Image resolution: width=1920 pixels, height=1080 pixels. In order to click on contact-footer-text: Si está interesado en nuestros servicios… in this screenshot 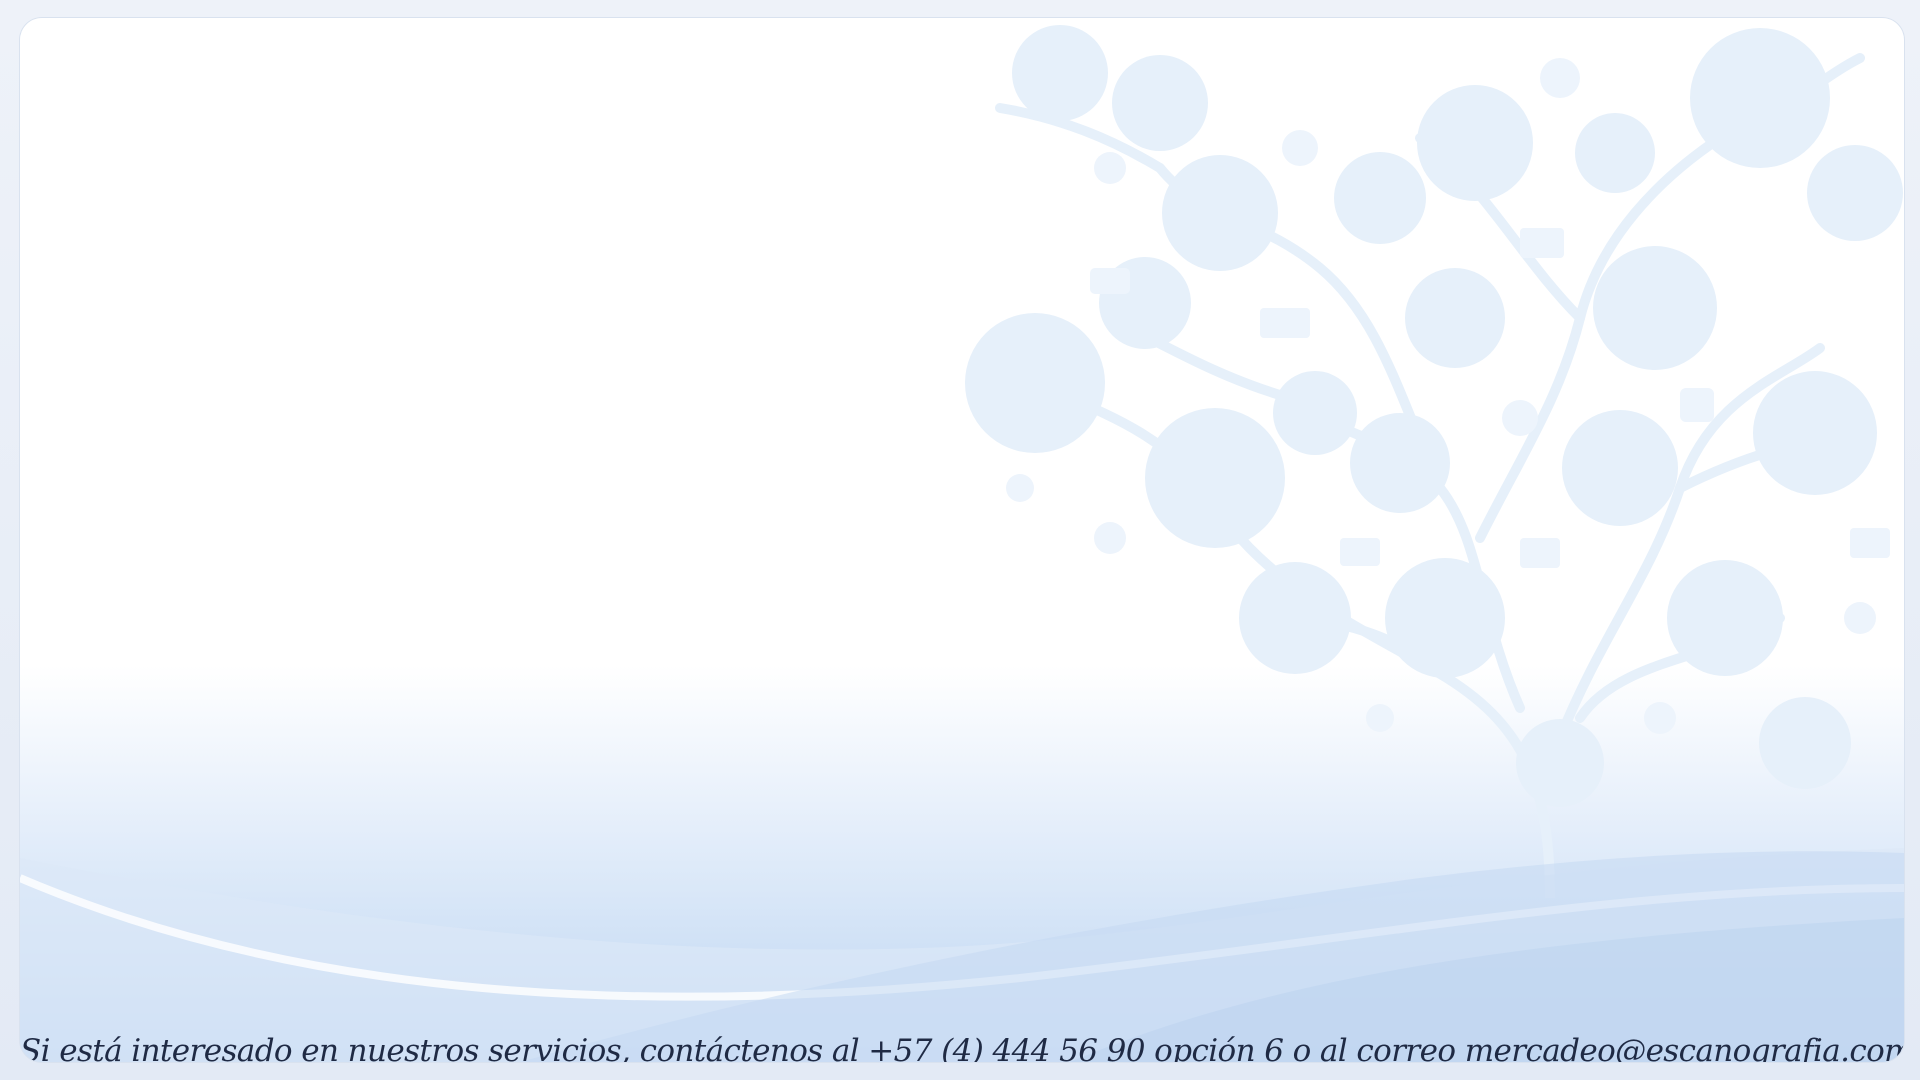, I will do `click(962, 1047)`.